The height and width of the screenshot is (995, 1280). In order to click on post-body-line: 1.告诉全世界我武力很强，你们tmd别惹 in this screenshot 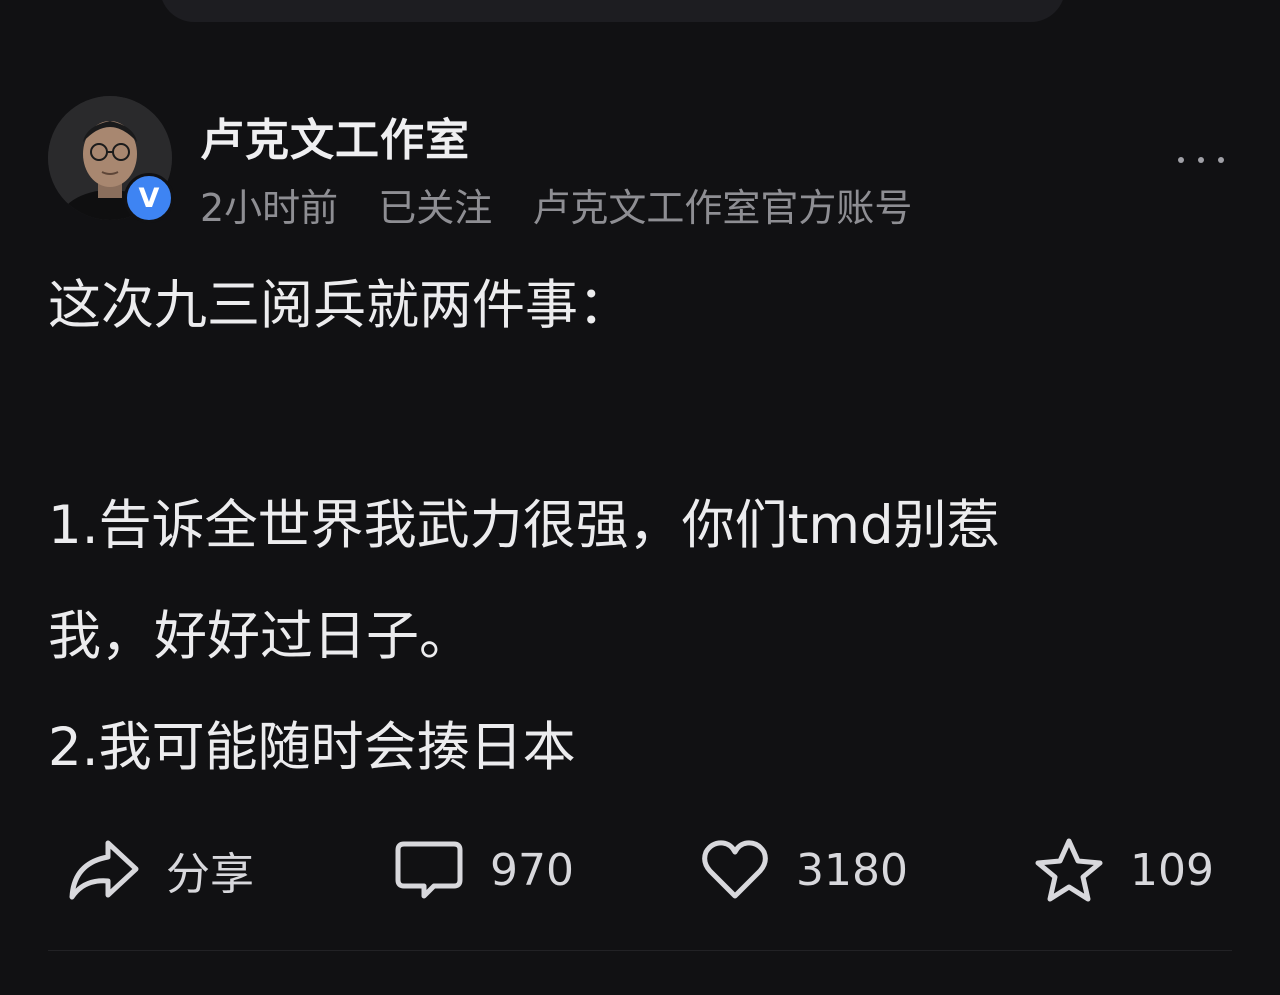, I will do `click(524, 525)`.